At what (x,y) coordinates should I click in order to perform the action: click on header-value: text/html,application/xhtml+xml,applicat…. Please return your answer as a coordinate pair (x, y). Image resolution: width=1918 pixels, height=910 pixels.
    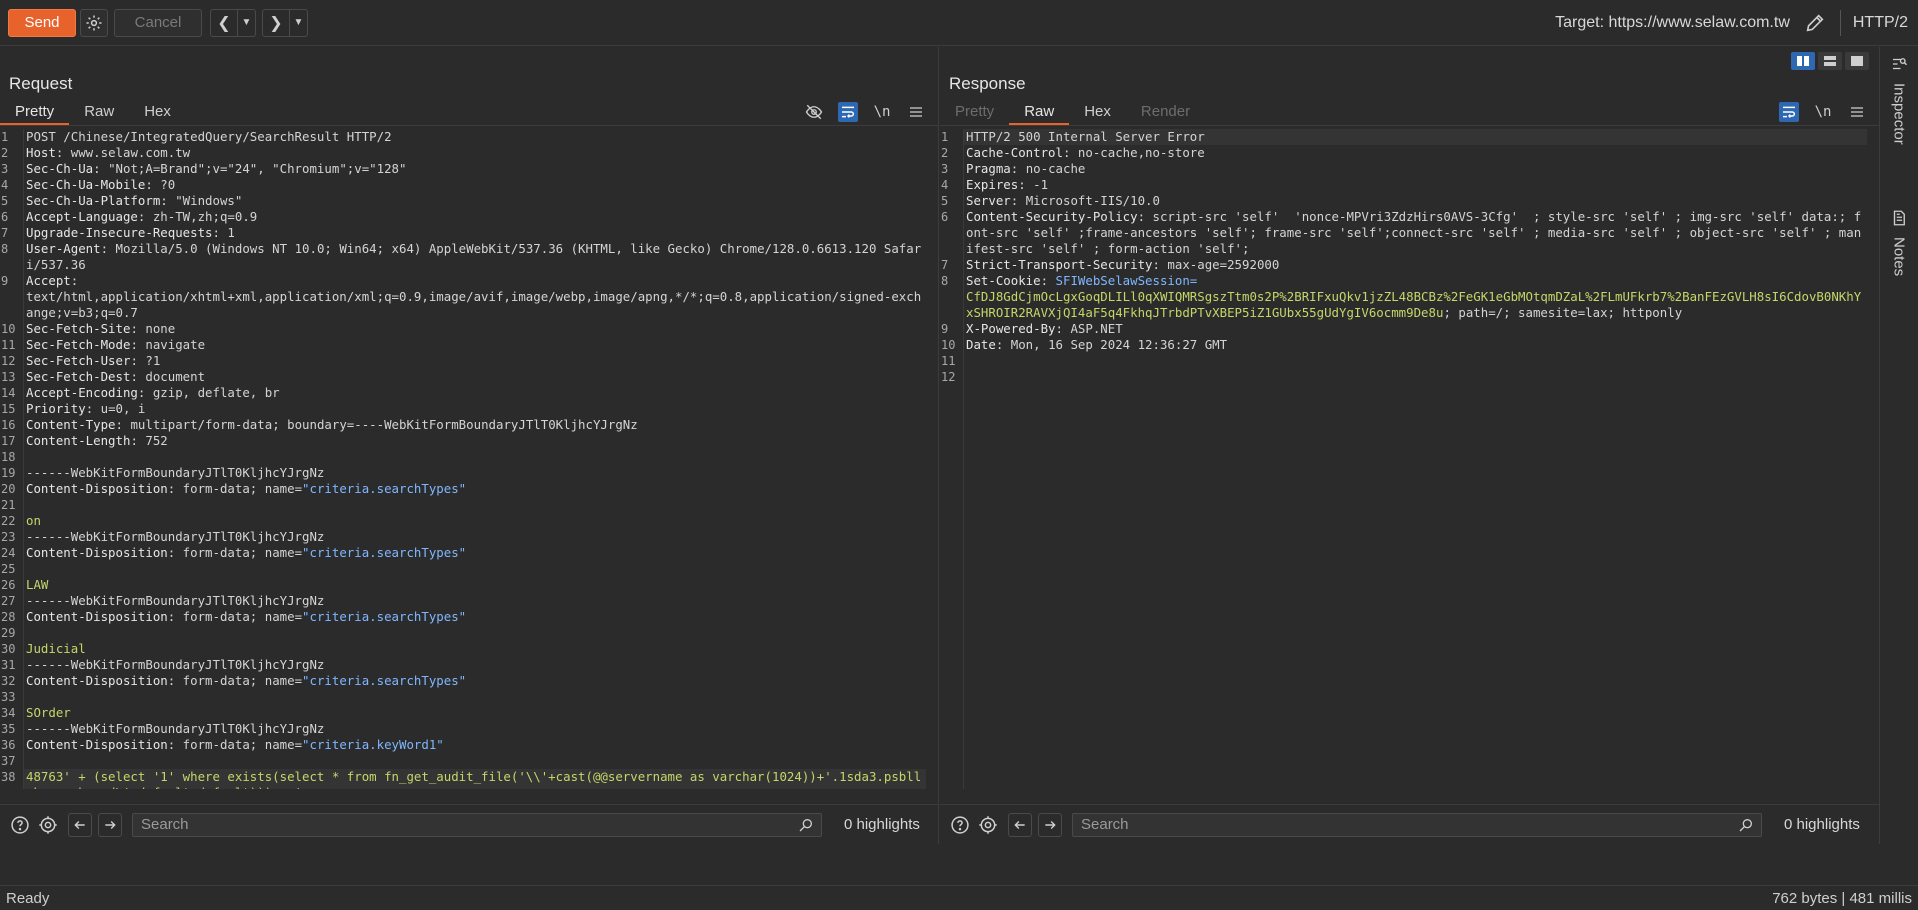
    Looking at the image, I should click on (474, 304).